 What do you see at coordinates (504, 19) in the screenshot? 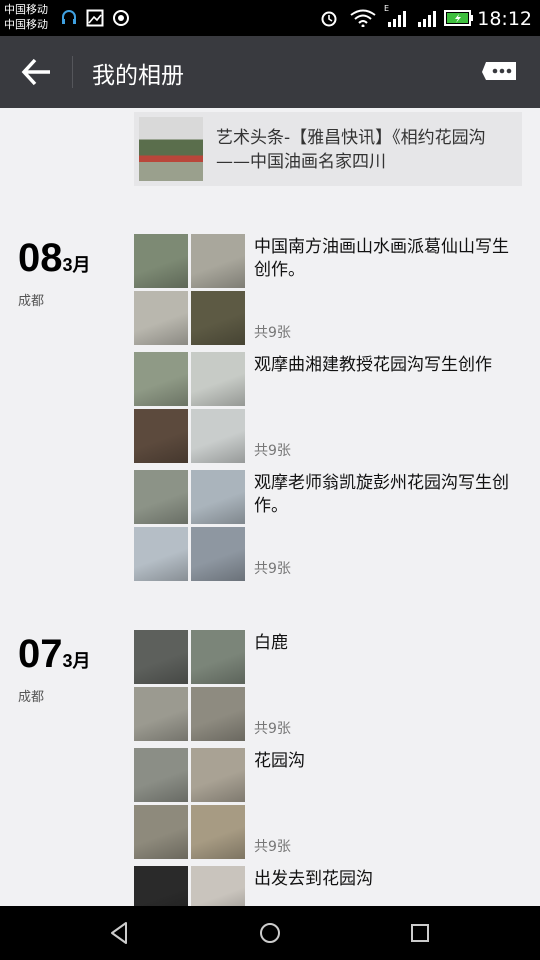
I see `clock: 18:12` at bounding box center [504, 19].